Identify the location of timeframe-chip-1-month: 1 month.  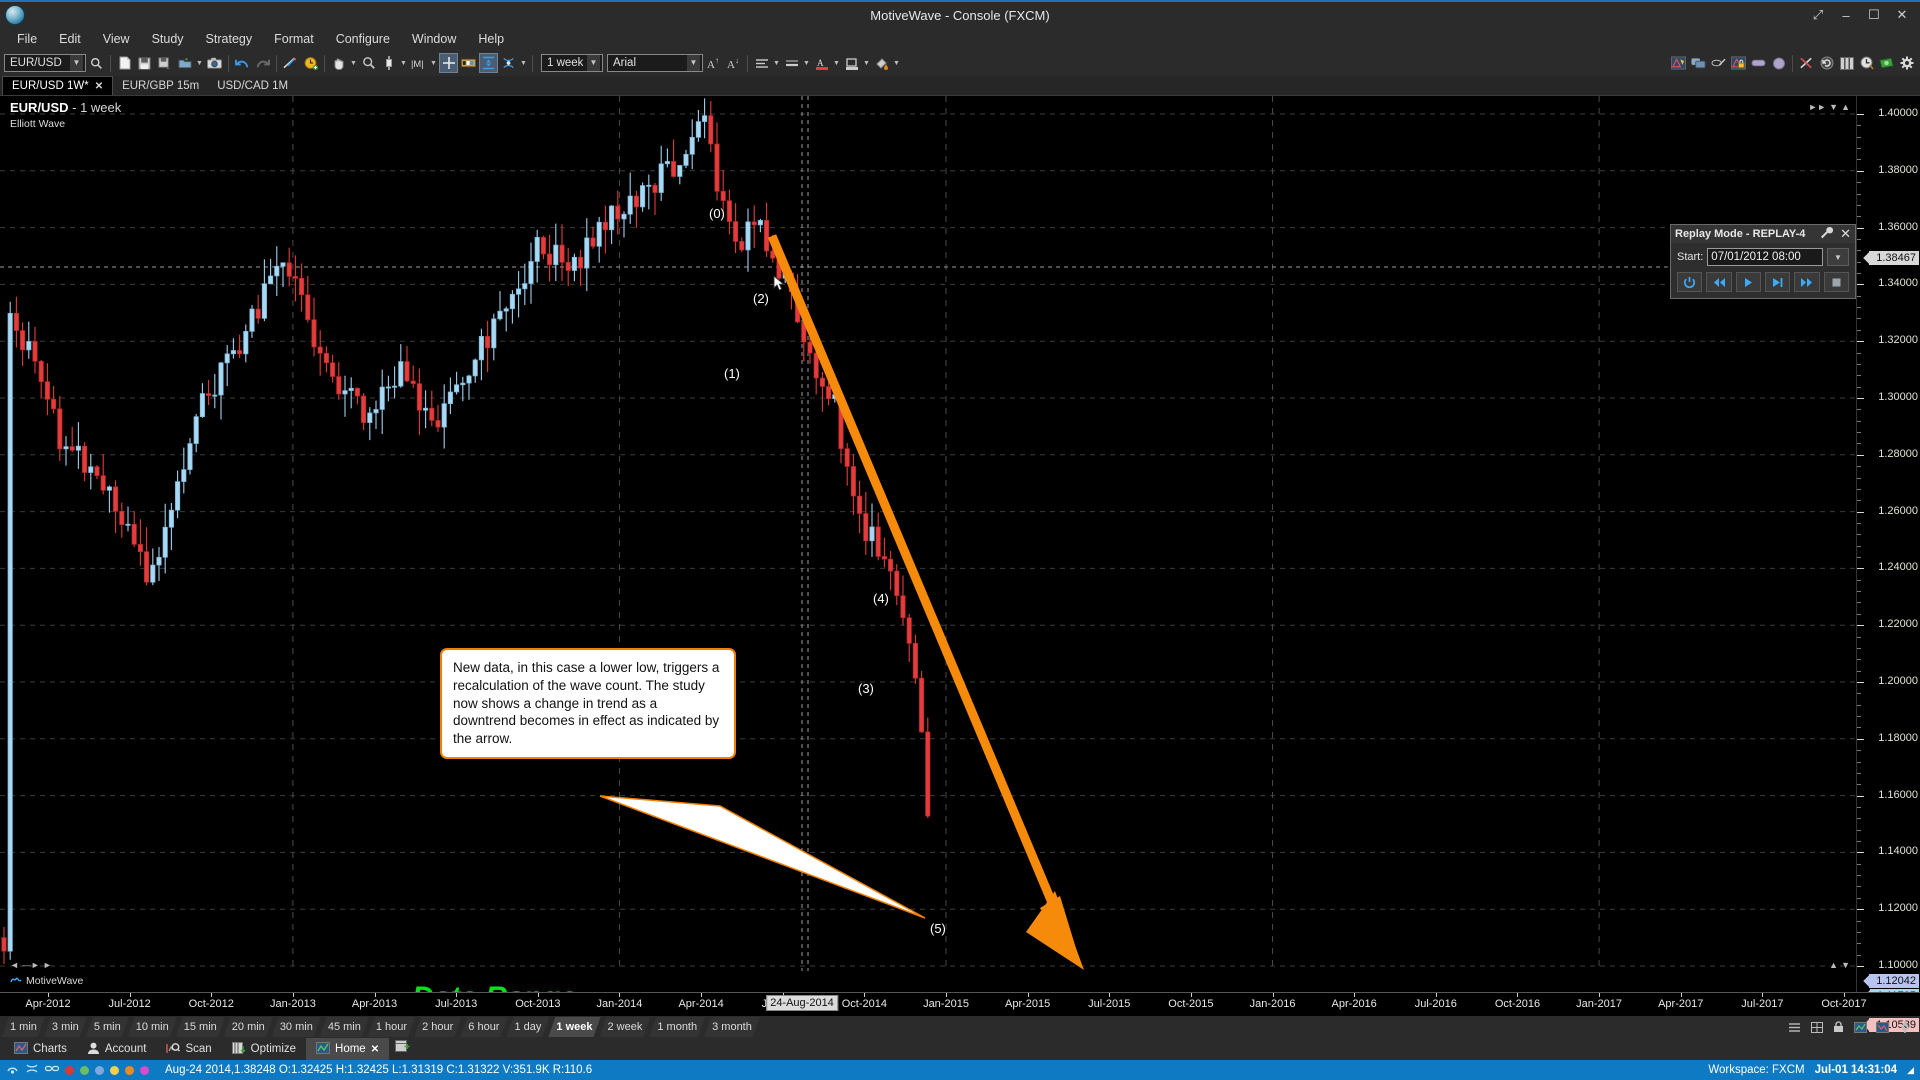
(677, 1027).